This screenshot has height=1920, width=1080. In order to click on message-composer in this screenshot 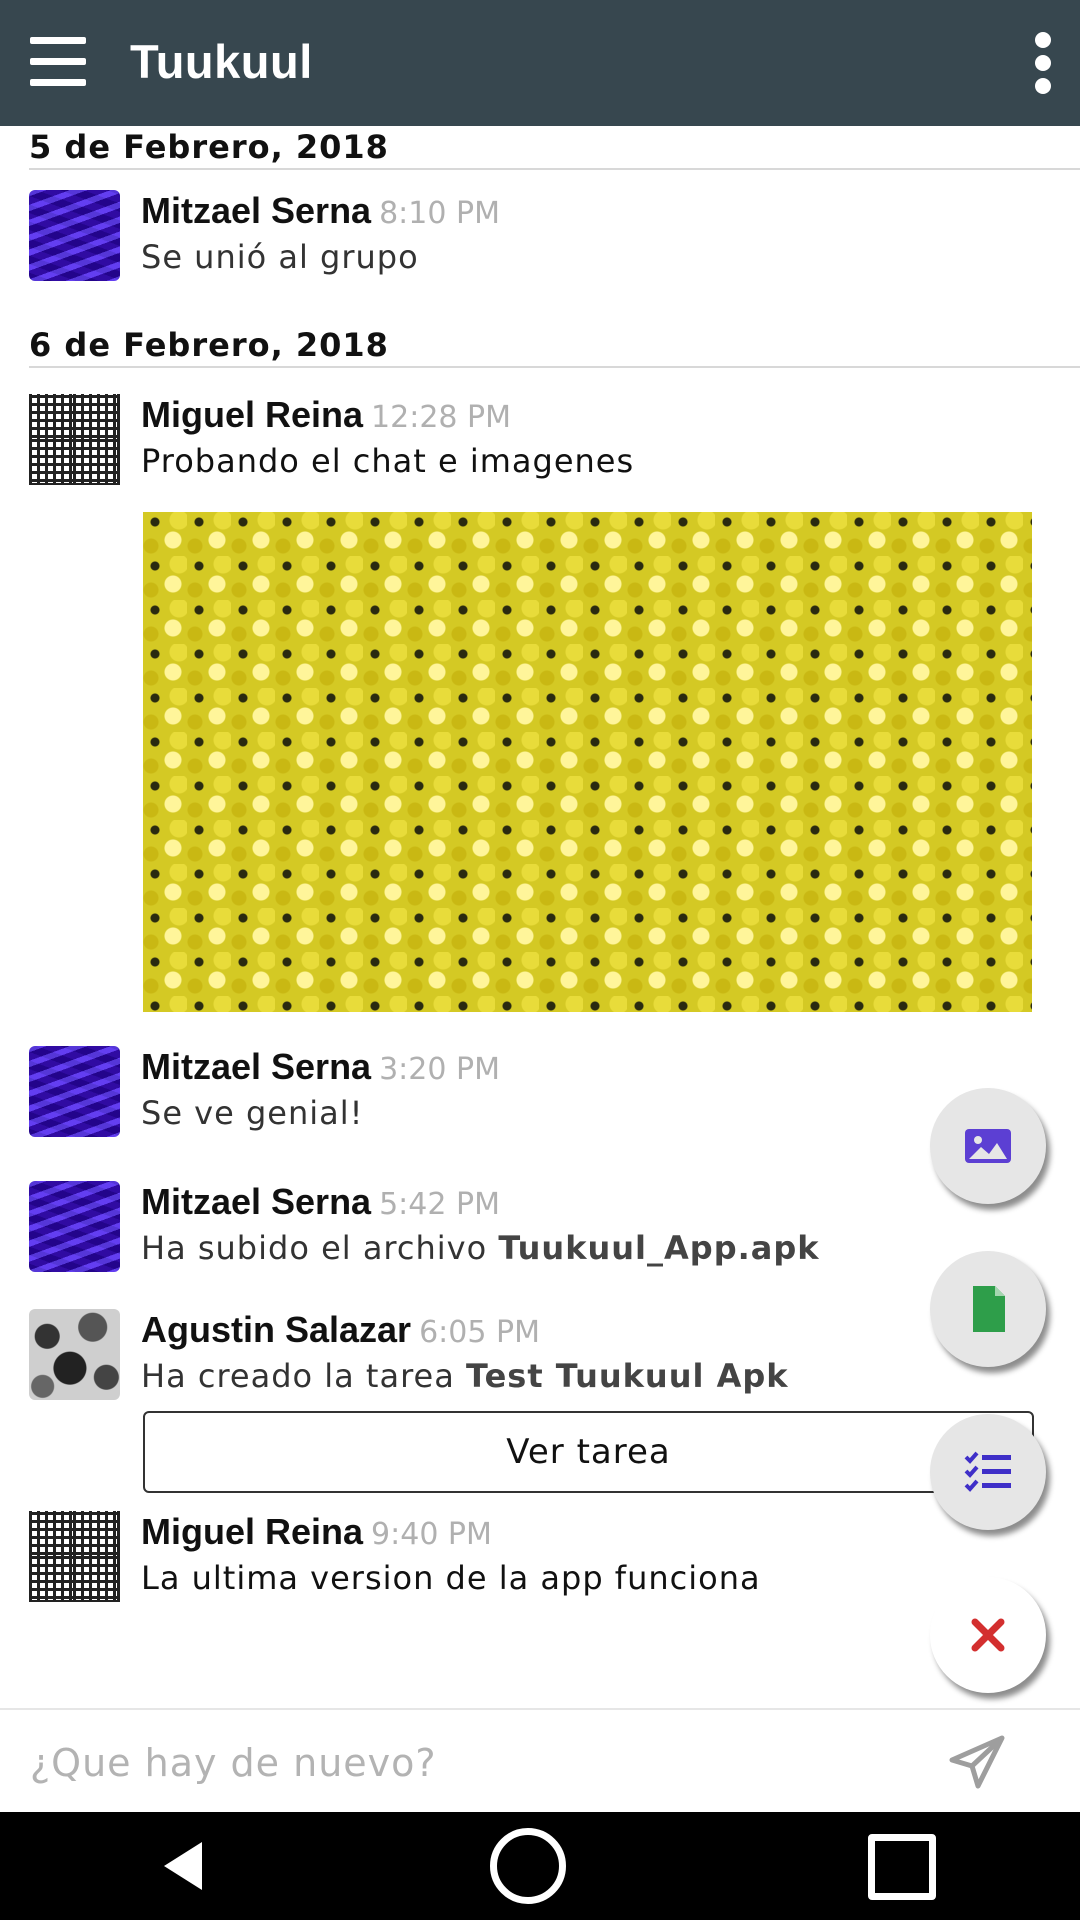, I will do `click(540, 1761)`.